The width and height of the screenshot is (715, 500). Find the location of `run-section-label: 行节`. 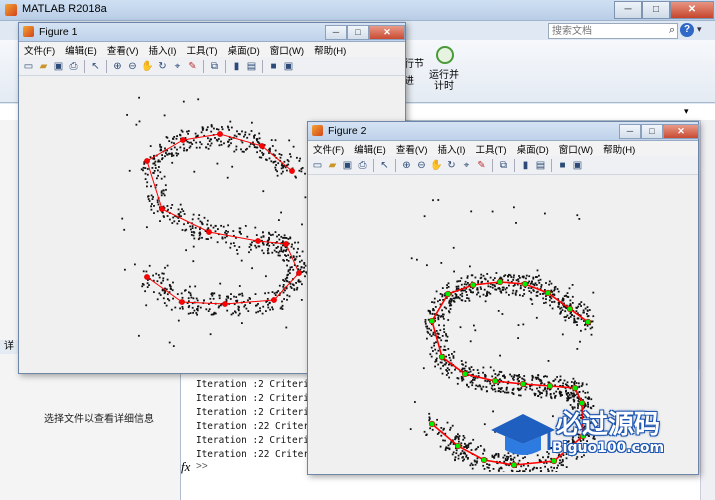

run-section-label: 行节 is located at coordinates (414, 62).